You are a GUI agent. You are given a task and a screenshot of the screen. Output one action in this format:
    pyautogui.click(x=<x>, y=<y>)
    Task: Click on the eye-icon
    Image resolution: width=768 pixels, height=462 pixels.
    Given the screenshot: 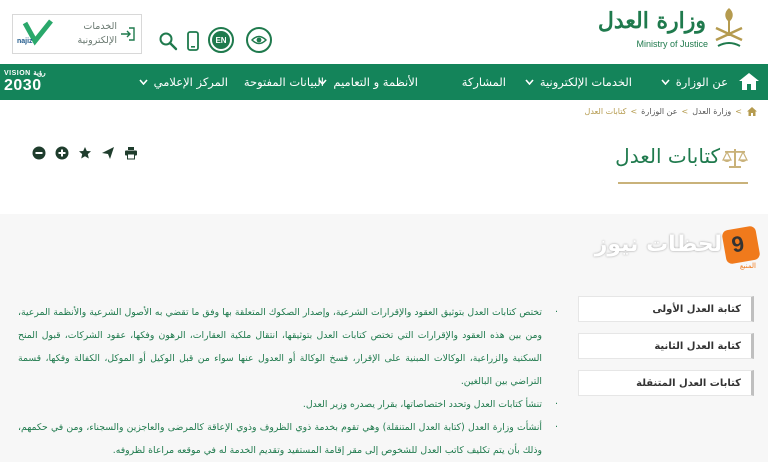 What is the action you would take?
    pyautogui.click(x=259, y=40)
    